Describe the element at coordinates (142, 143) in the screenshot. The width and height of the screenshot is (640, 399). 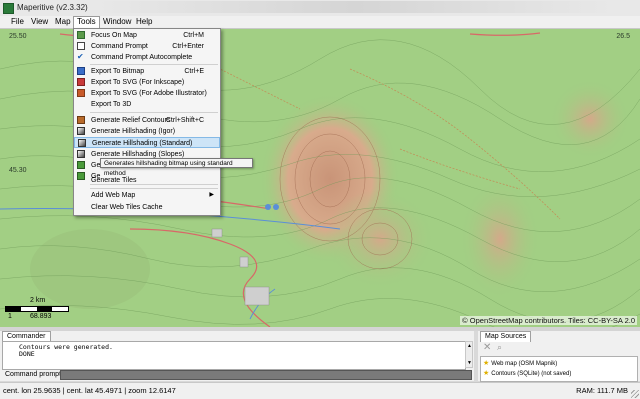
I see `menu-item-label: Generate Hillshading (Standard)` at that location.